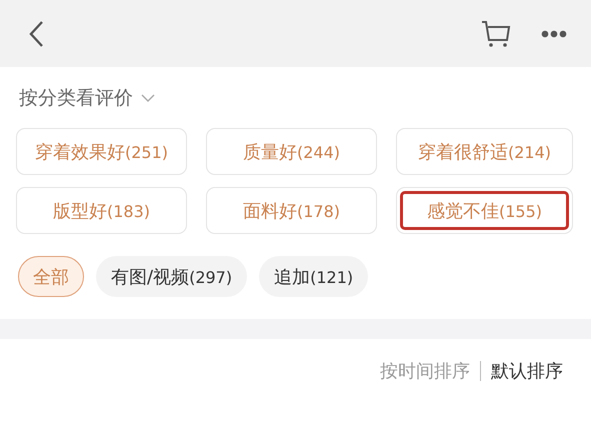 The height and width of the screenshot is (422, 591). I want to click on more-icon, so click(554, 34).